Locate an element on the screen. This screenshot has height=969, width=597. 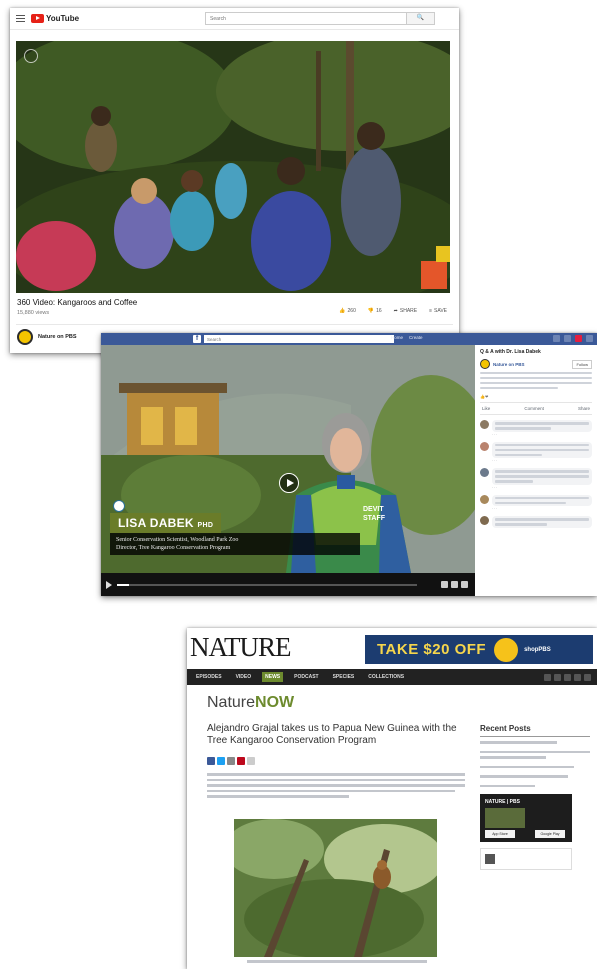
youtube-search-input is located at coordinates (306, 18).